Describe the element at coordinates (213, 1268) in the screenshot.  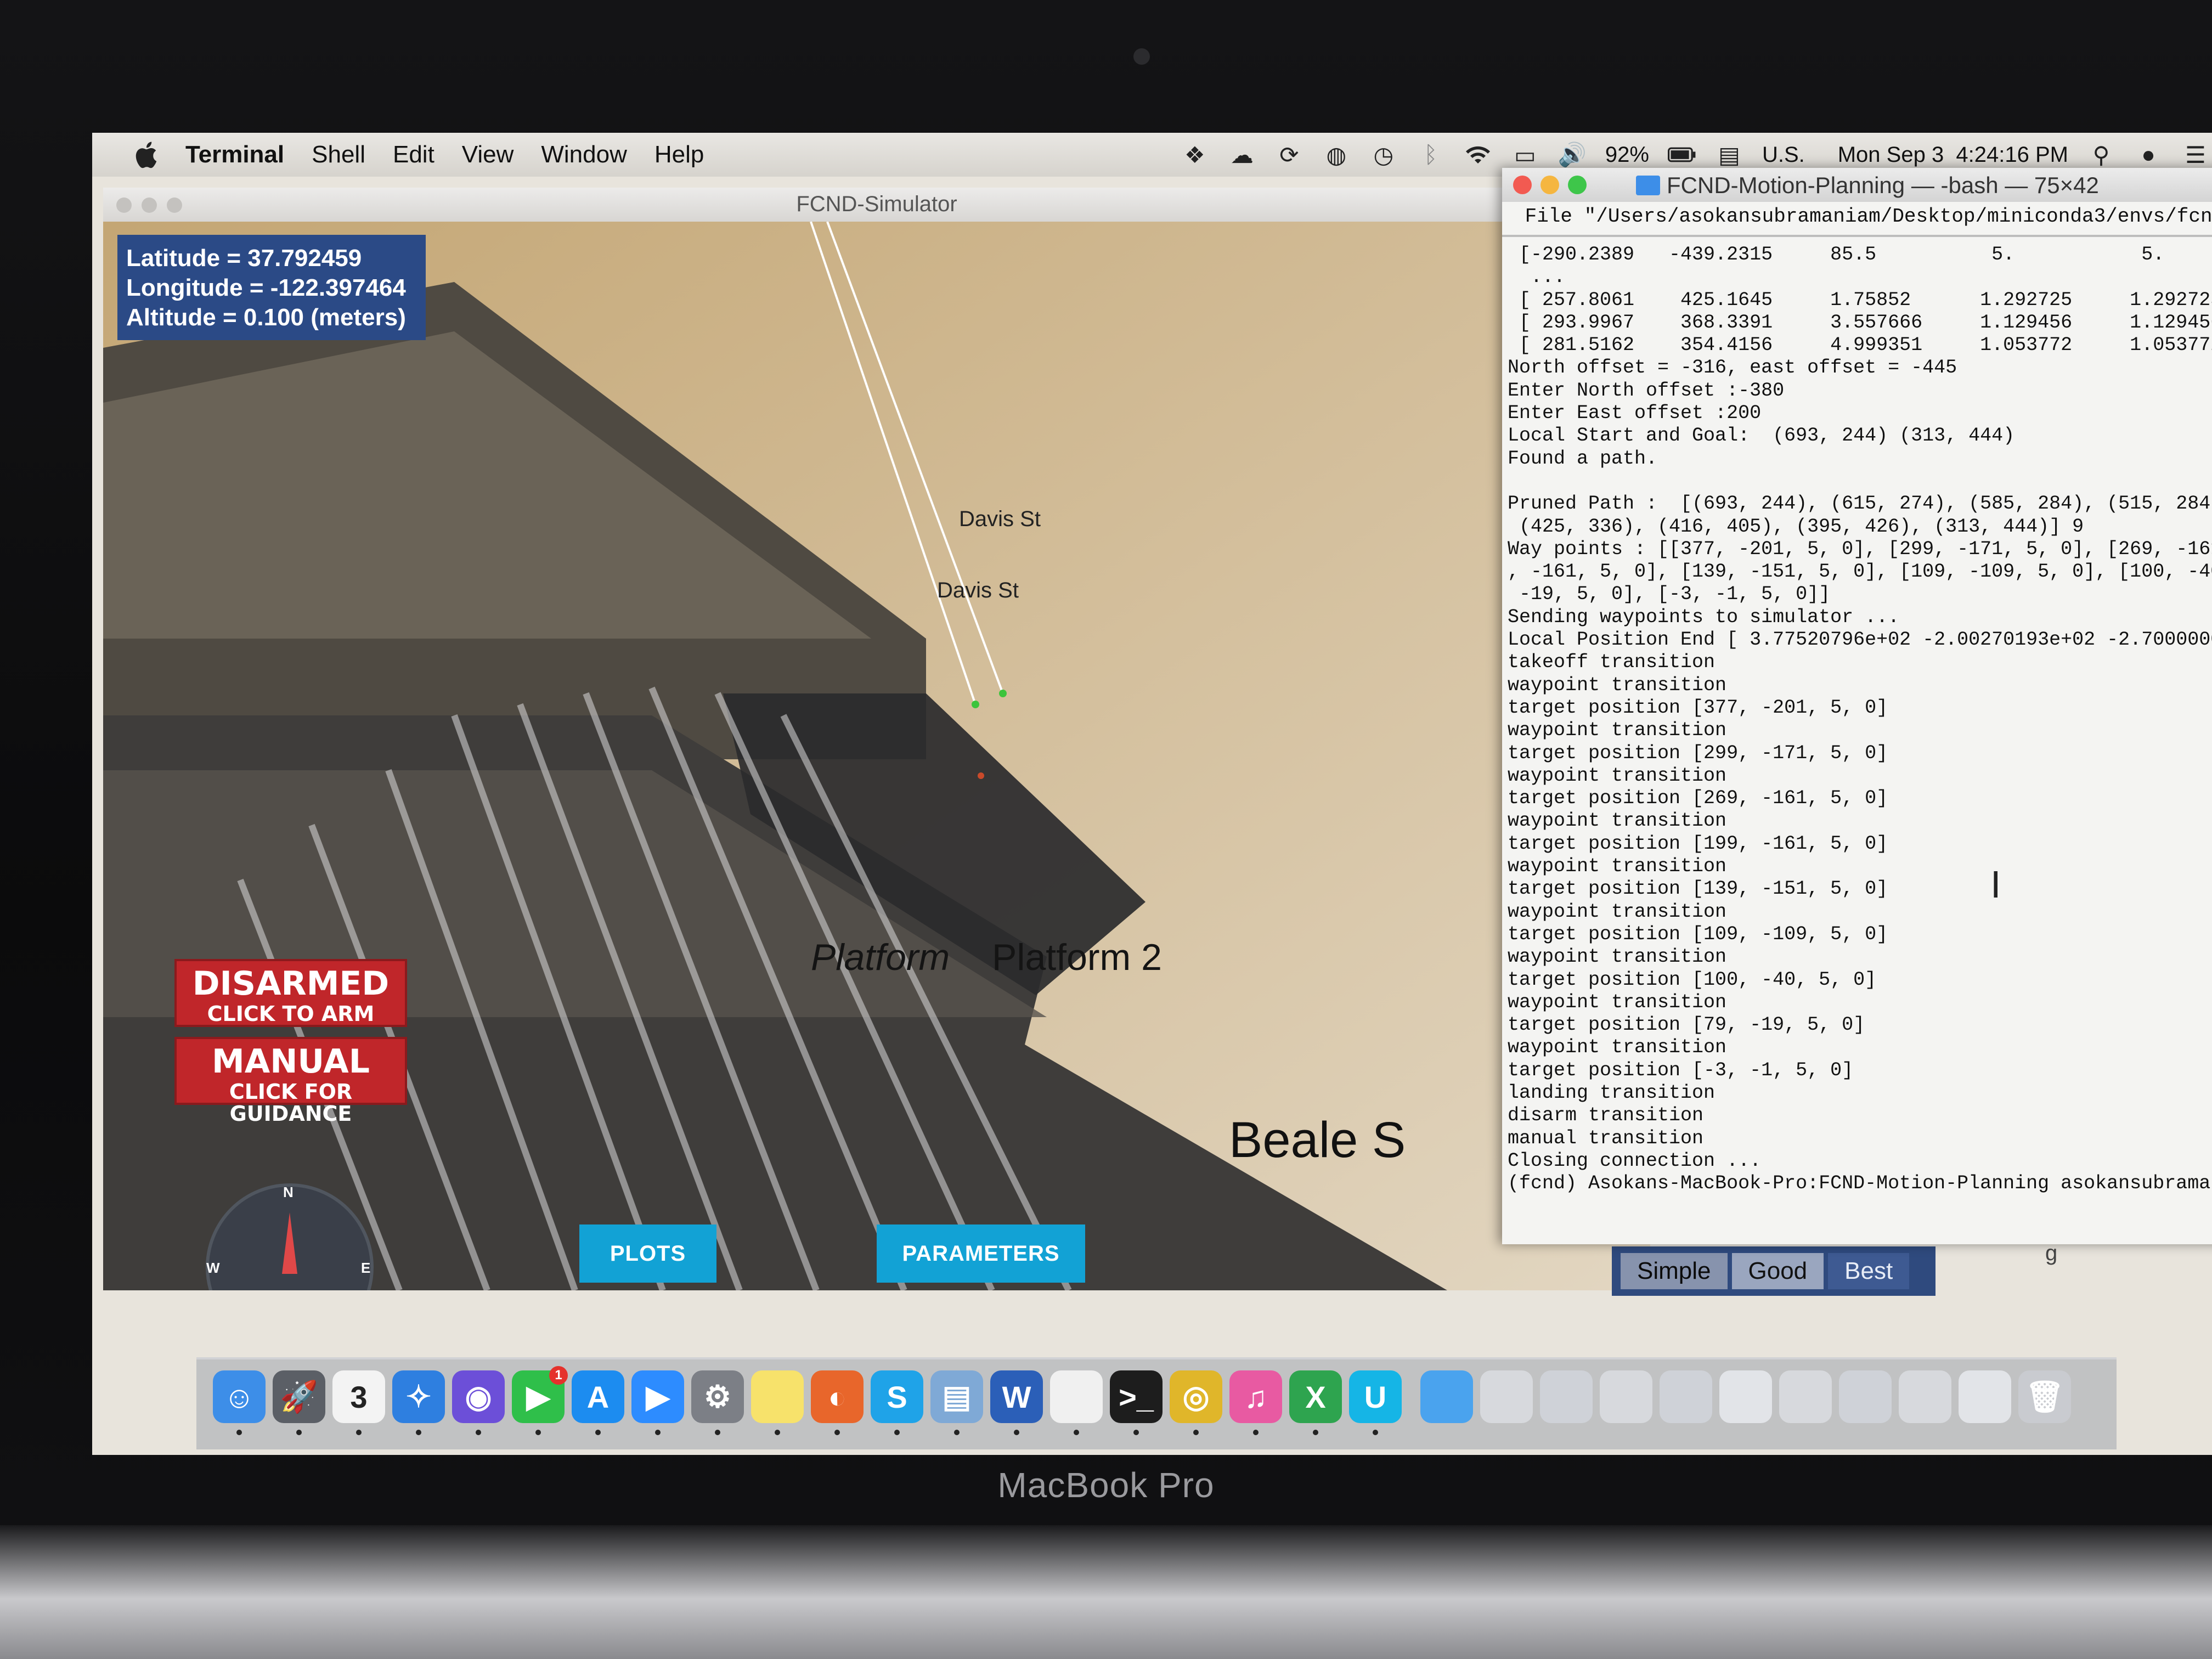
I see `compass-w: W` at that location.